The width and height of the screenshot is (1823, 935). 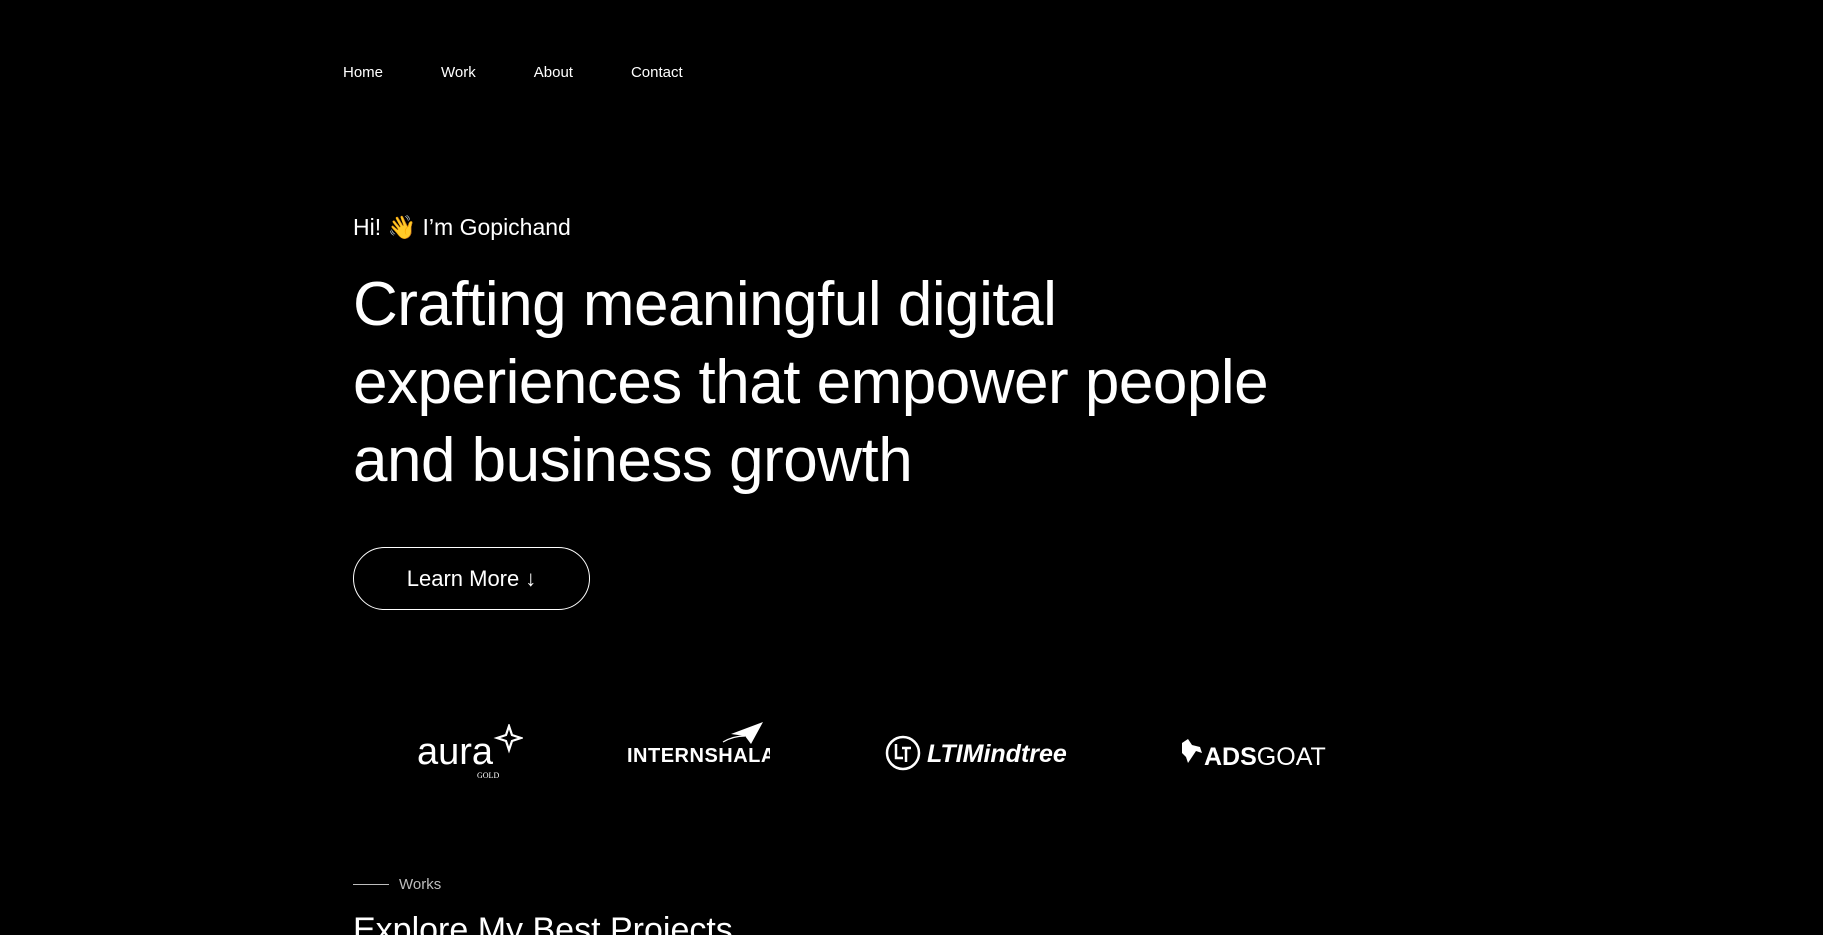 I want to click on hero-greeting: Hi! 👋 I’m Gopichand, so click(x=462, y=227).